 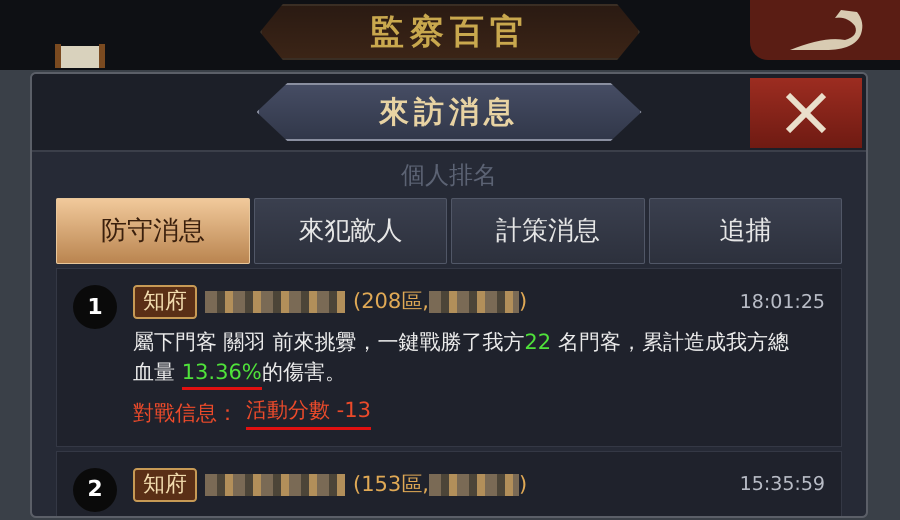 What do you see at coordinates (745, 231) in the screenshot?
I see `tab: 追捕` at bounding box center [745, 231].